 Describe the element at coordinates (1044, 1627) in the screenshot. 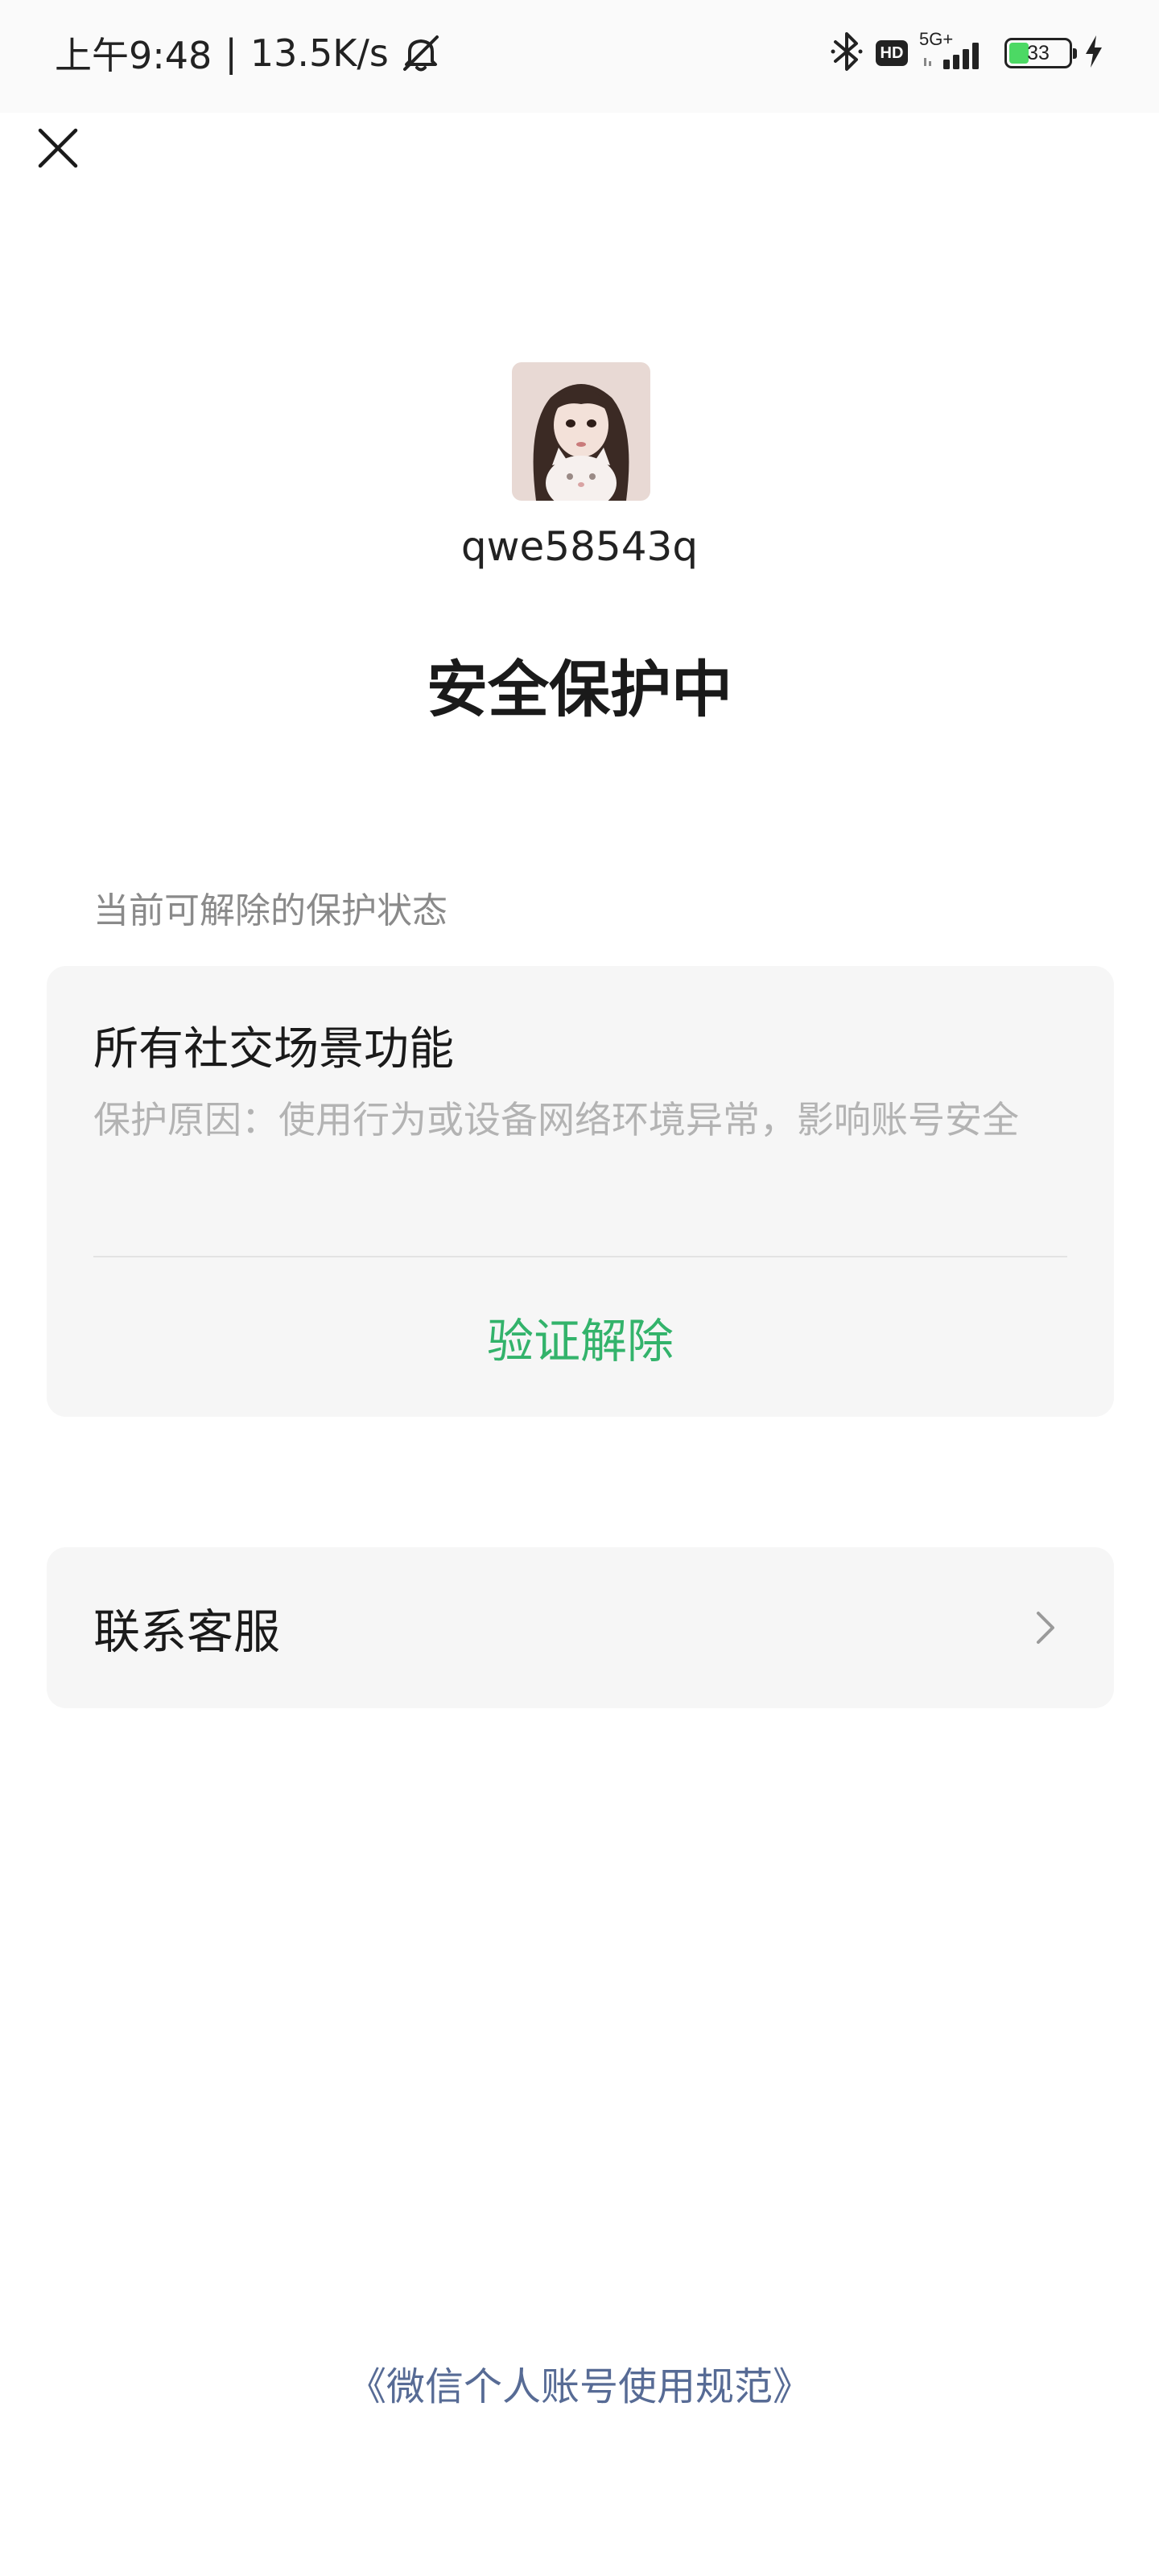

I see `chevron-right-icon` at that location.